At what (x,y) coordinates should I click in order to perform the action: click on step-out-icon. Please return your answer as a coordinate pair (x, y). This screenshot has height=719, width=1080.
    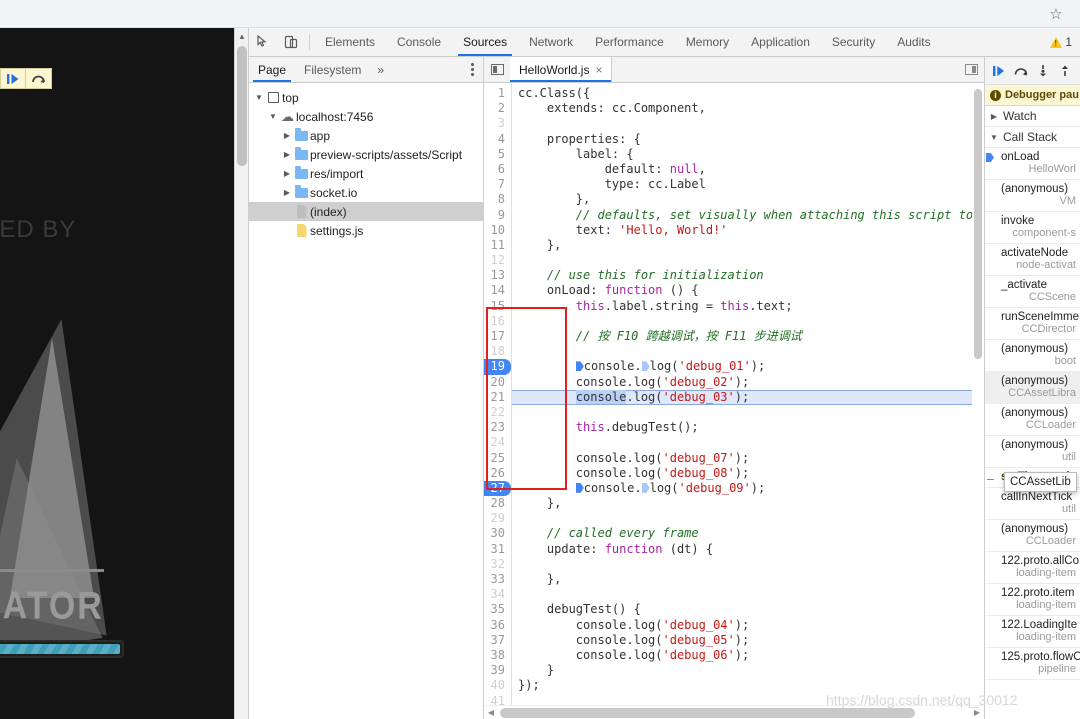
    Looking at the image, I should click on (1065, 71).